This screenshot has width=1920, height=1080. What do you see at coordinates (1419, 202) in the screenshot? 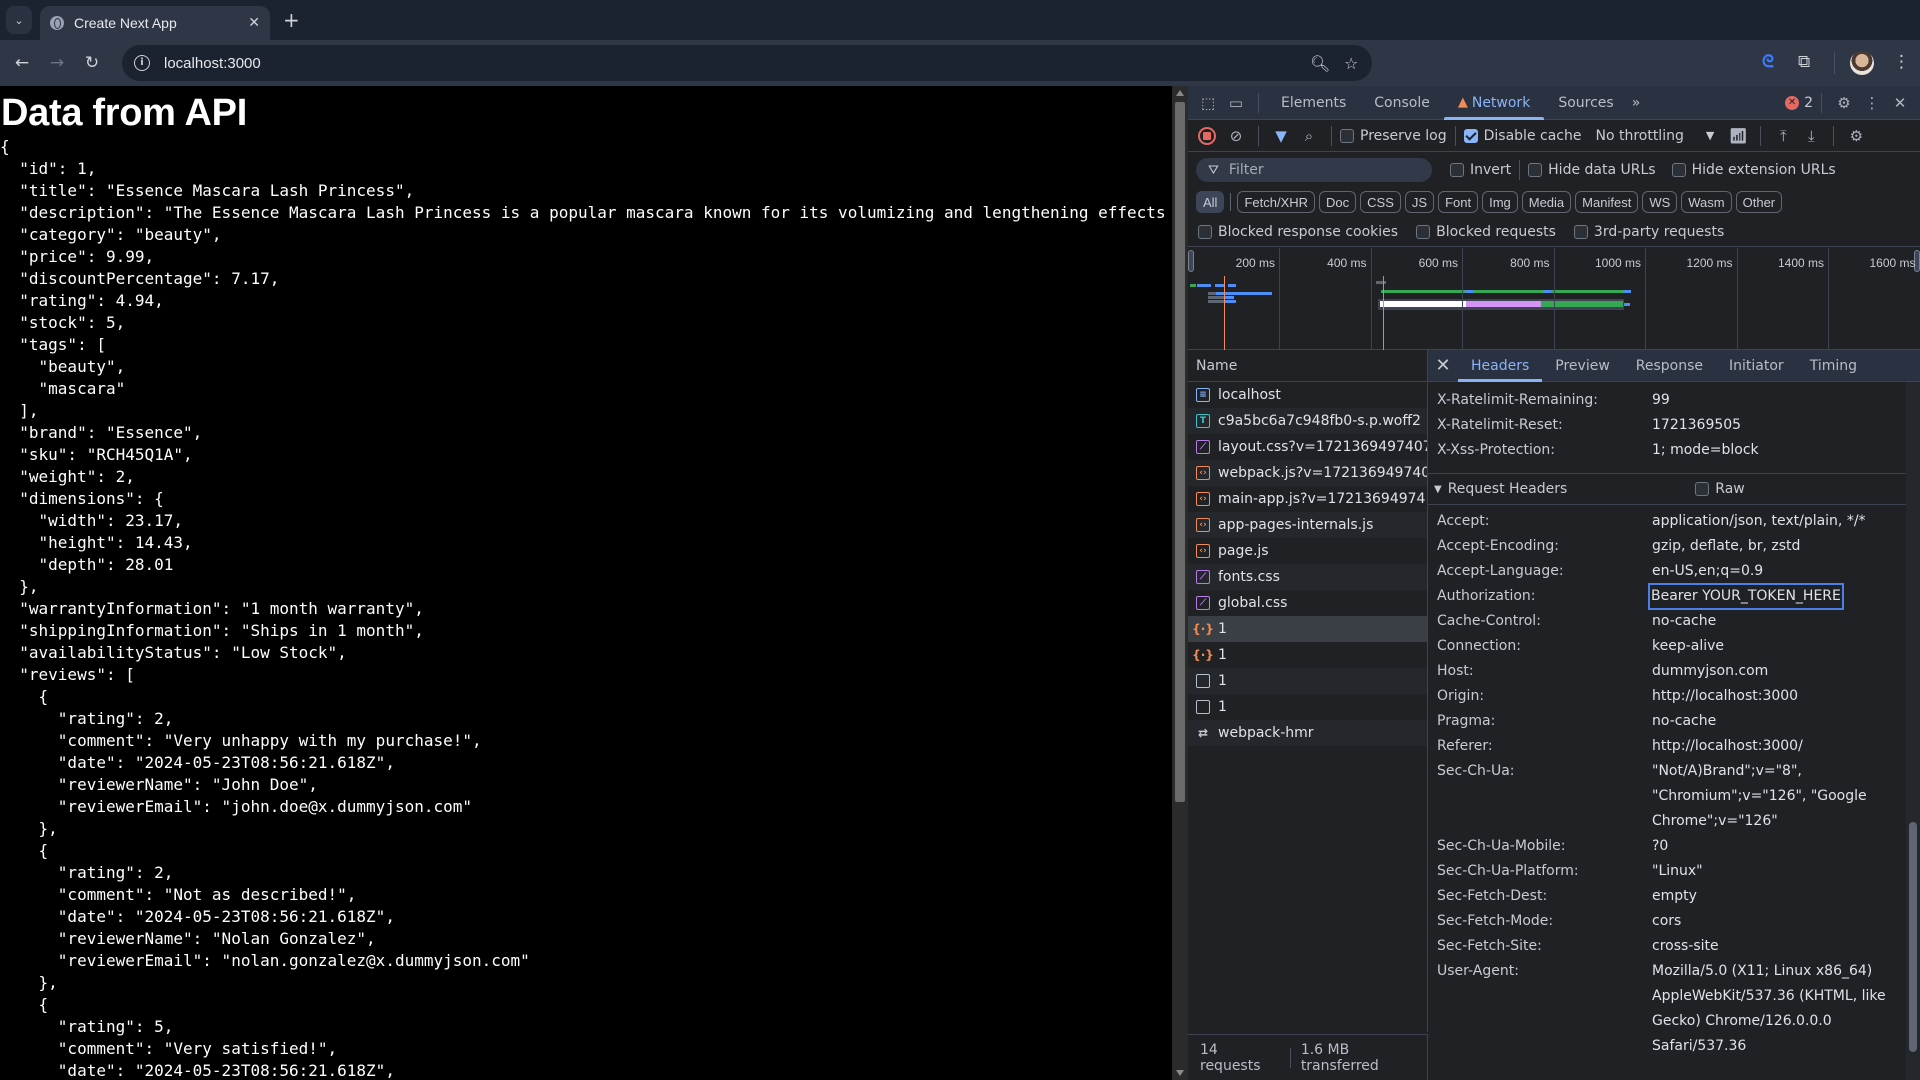
I see `type-filter-js: JS` at bounding box center [1419, 202].